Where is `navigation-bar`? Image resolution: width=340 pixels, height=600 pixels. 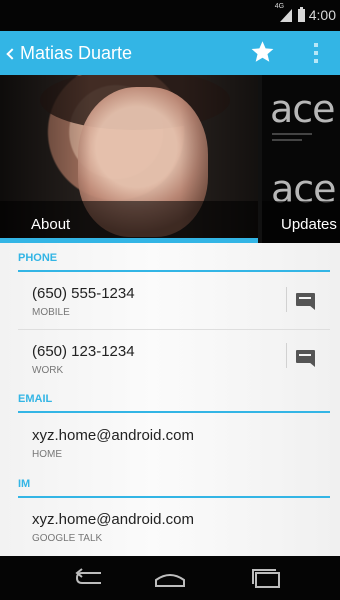 navigation-bar is located at coordinates (170, 578).